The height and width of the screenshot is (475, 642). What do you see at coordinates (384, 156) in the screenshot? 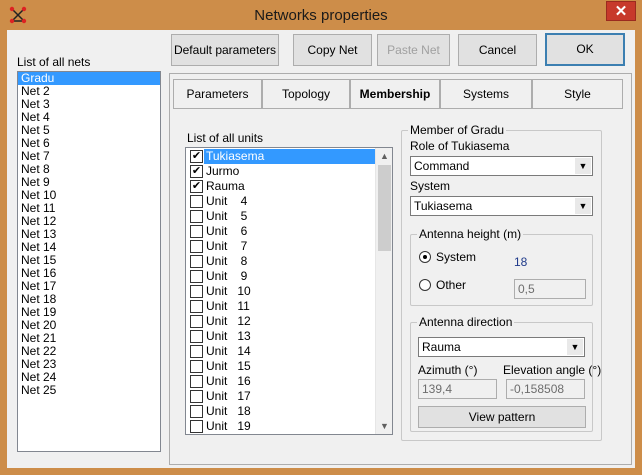
I see `scroll-up-icon: ▲` at bounding box center [384, 156].